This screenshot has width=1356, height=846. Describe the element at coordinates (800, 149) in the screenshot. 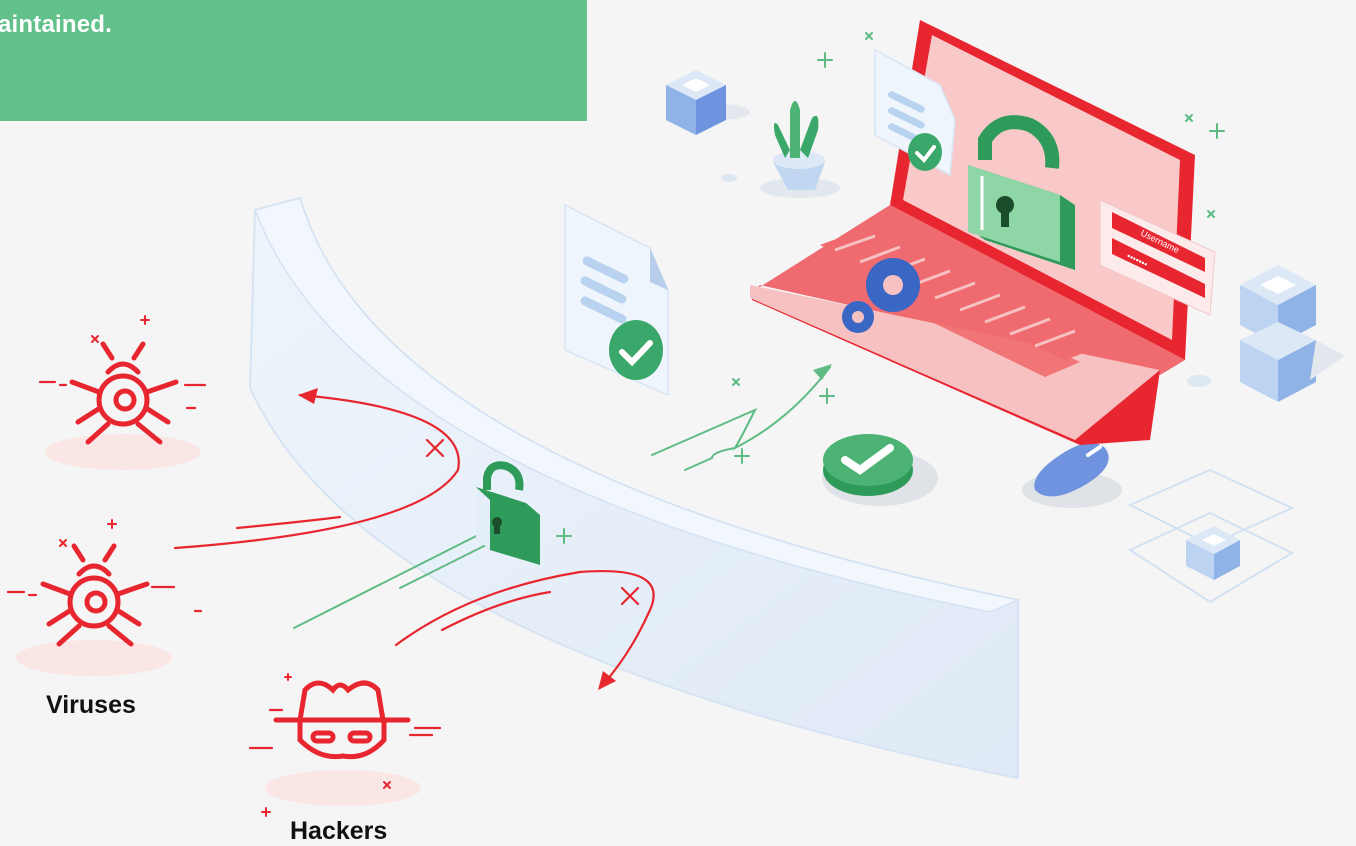

I see `plant-icon` at that location.